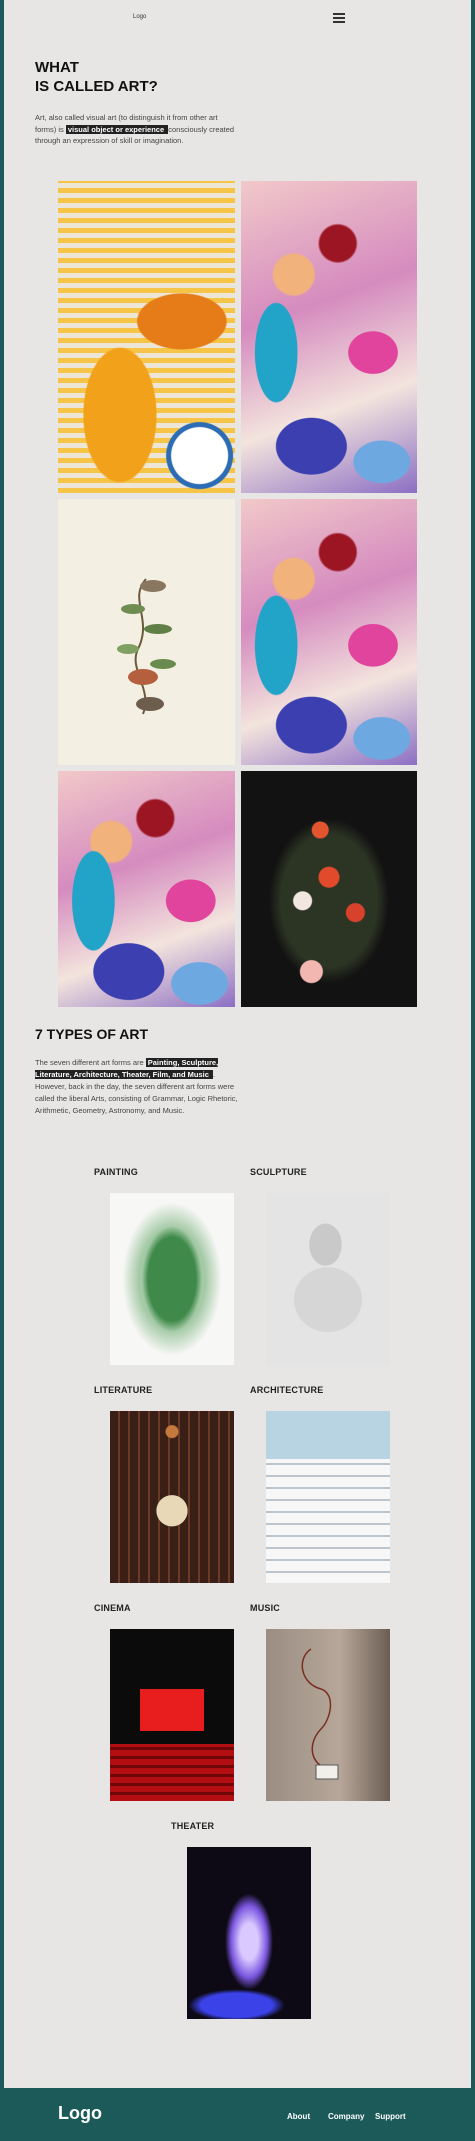 This screenshot has width=475, height=2141. What do you see at coordinates (90, 1062) in the screenshot?
I see `types-text: The seven different art forms are` at bounding box center [90, 1062].